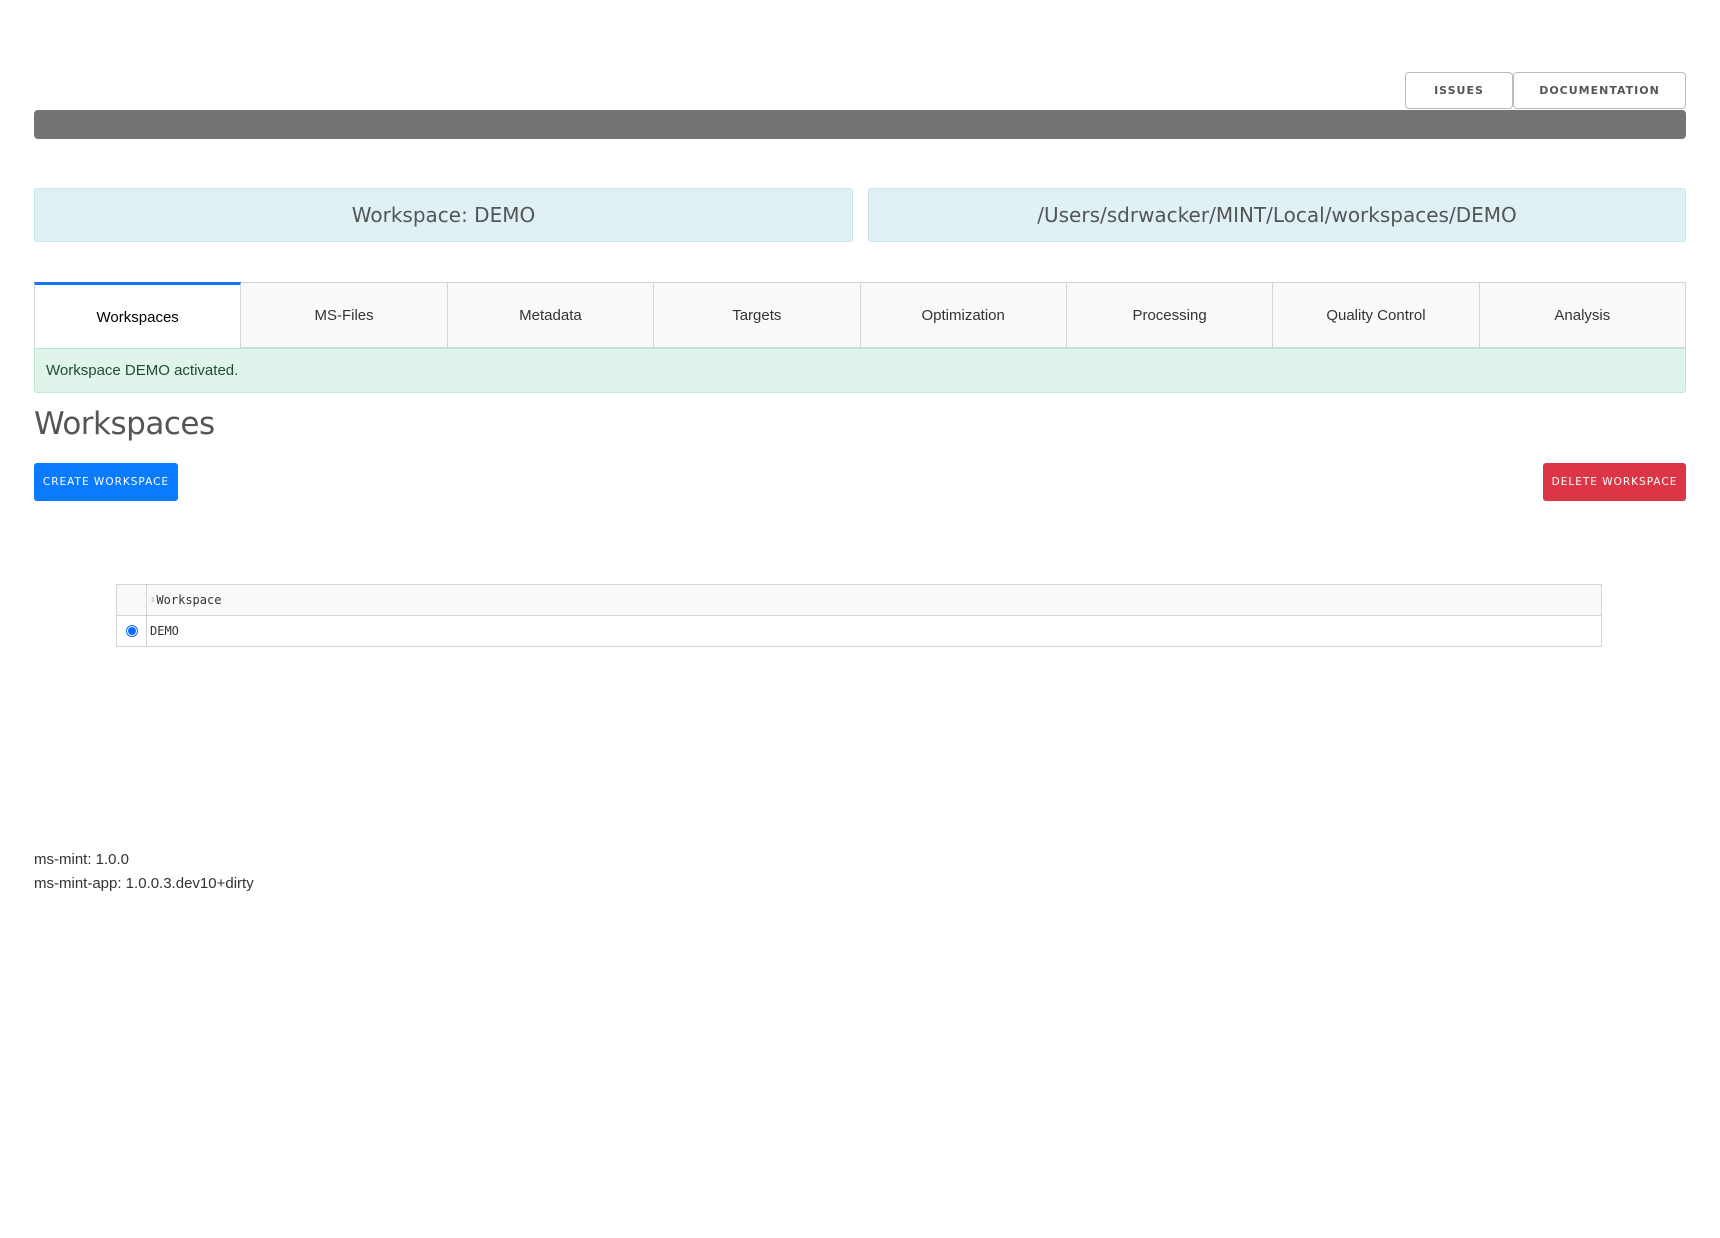 The image size is (1720, 1238). I want to click on column-header-label: Workspace, so click(189, 600).